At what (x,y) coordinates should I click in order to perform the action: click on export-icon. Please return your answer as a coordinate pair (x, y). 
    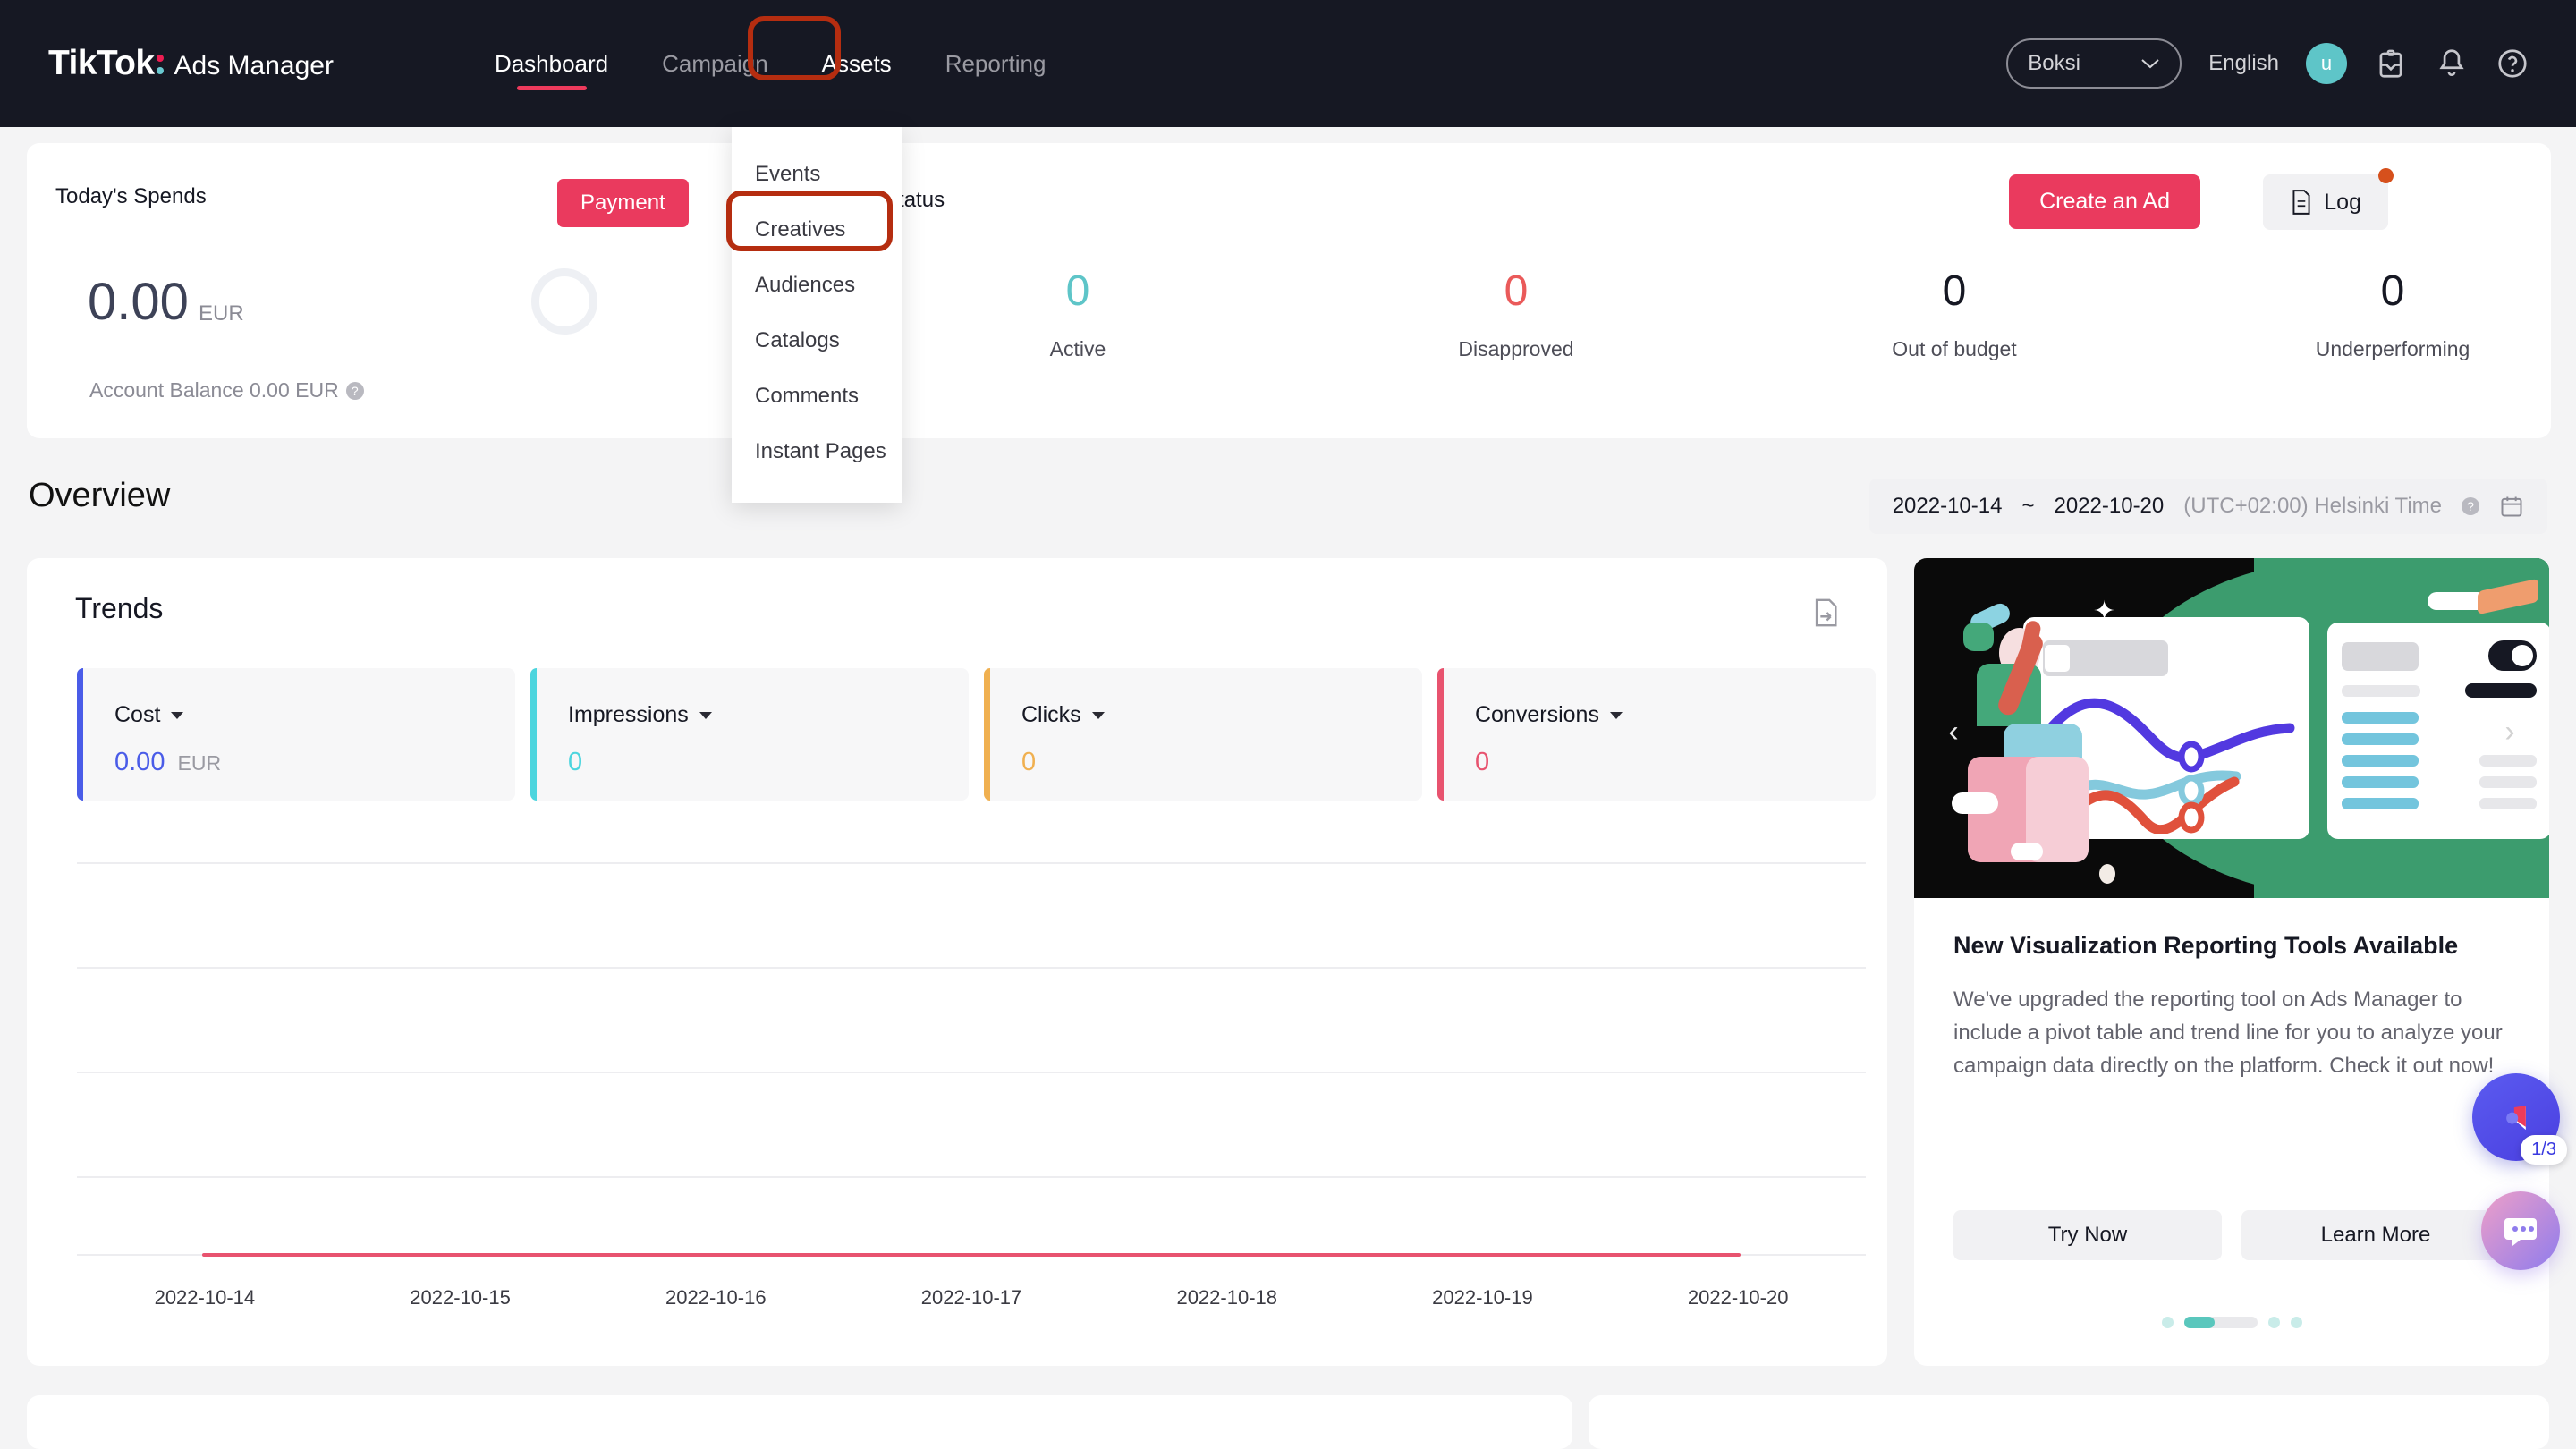
    Looking at the image, I should click on (1825, 612).